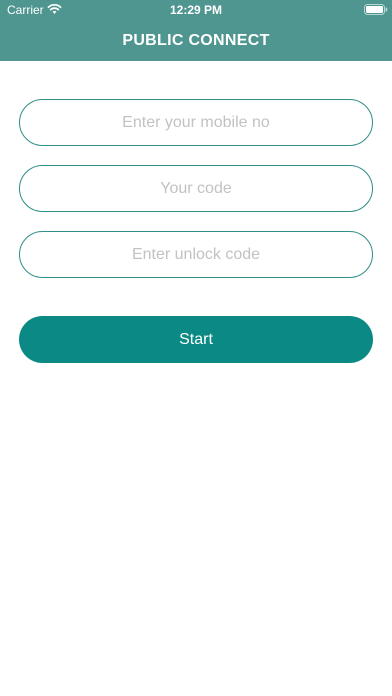 The height and width of the screenshot is (696, 392). I want to click on page-title: PUBLIC CONNECT, so click(196, 40).